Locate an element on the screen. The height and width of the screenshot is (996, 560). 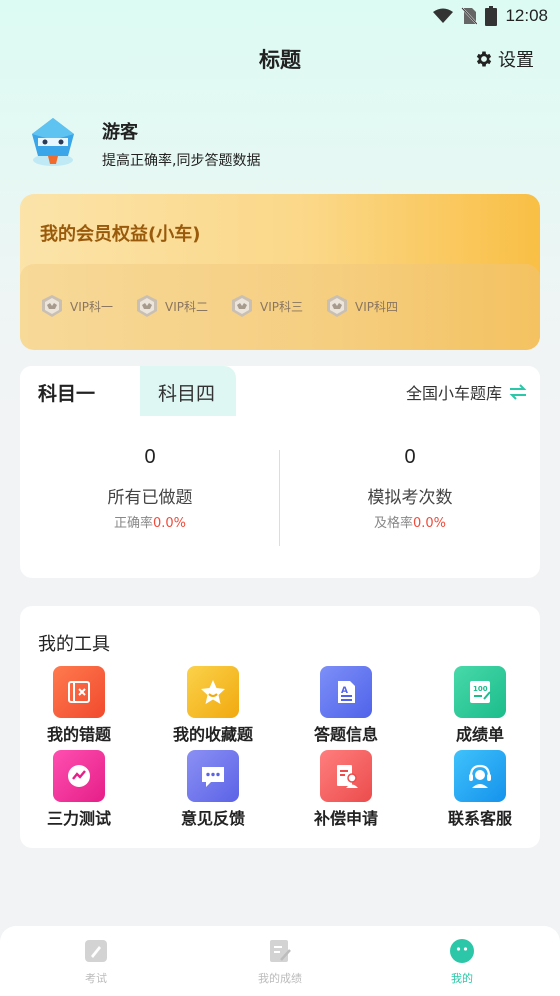
avatar is located at coordinates (53, 143).